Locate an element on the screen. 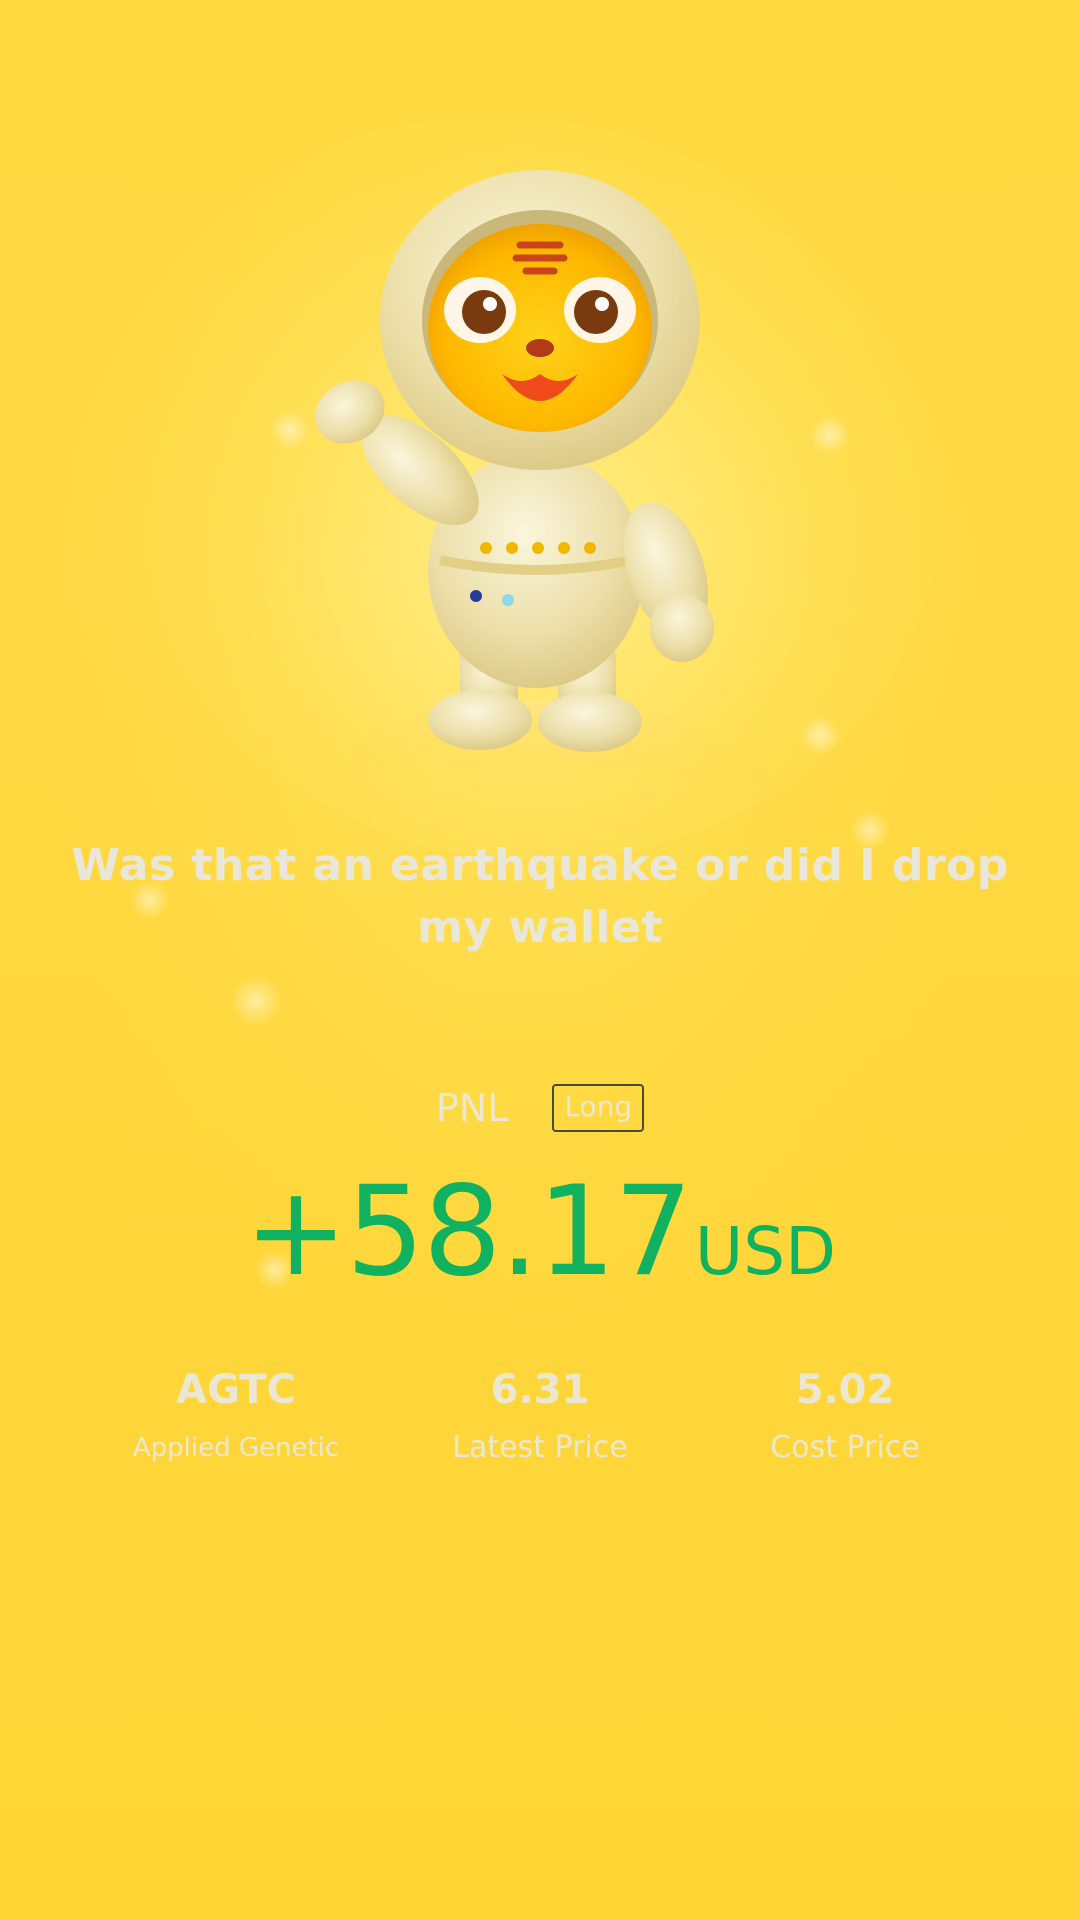 This screenshot has height=1920, width=1080. position-side-badge: Long is located at coordinates (598, 1108).